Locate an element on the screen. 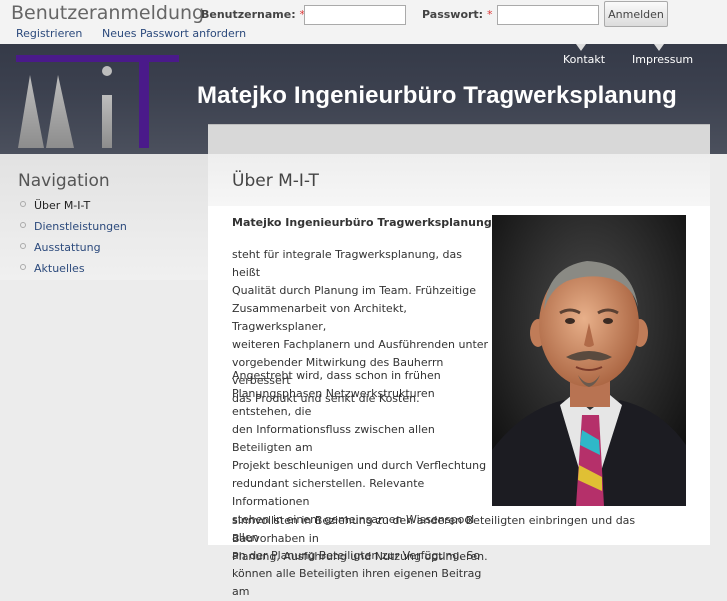  intro-heading: Matejko Ingenieurbüro Tragwerksplanung is located at coordinates (362, 222).